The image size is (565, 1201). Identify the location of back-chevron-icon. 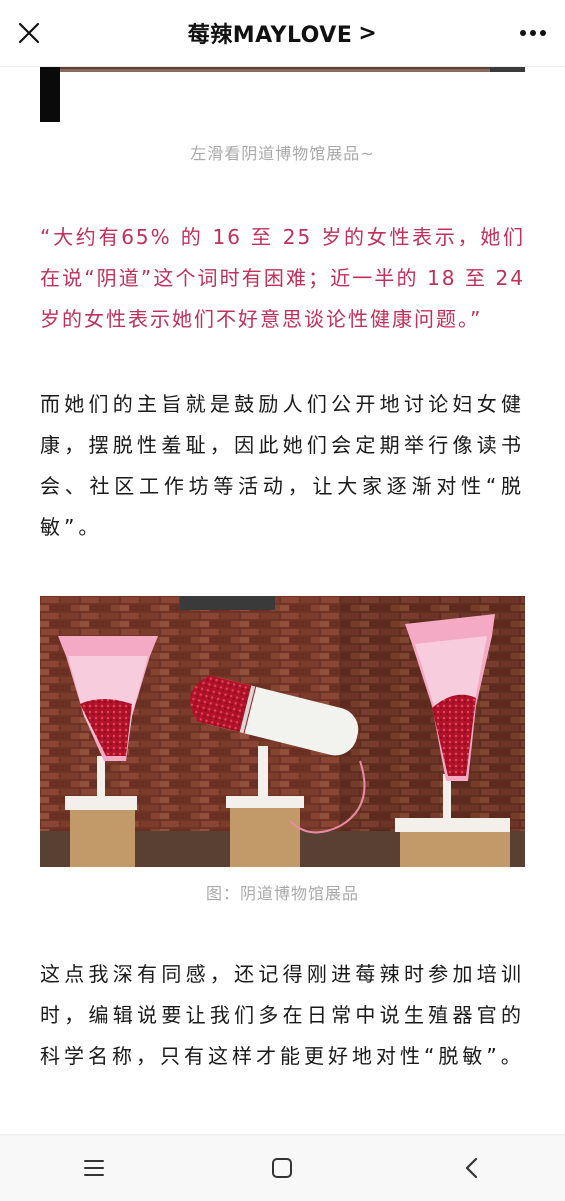
(471, 1168).